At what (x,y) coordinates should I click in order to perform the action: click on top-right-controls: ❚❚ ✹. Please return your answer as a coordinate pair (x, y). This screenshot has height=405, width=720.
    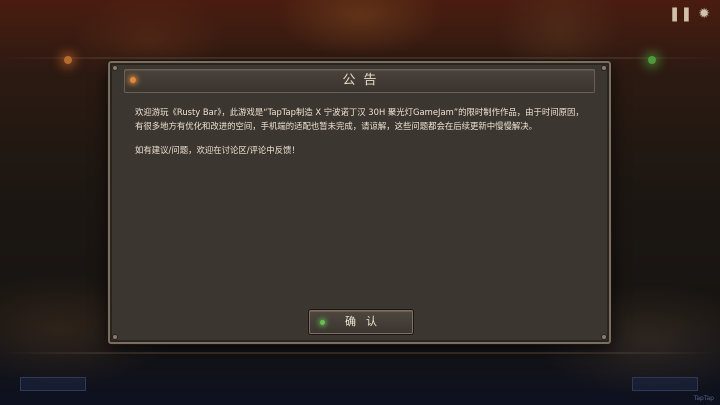
    Looking at the image, I should click on (689, 14).